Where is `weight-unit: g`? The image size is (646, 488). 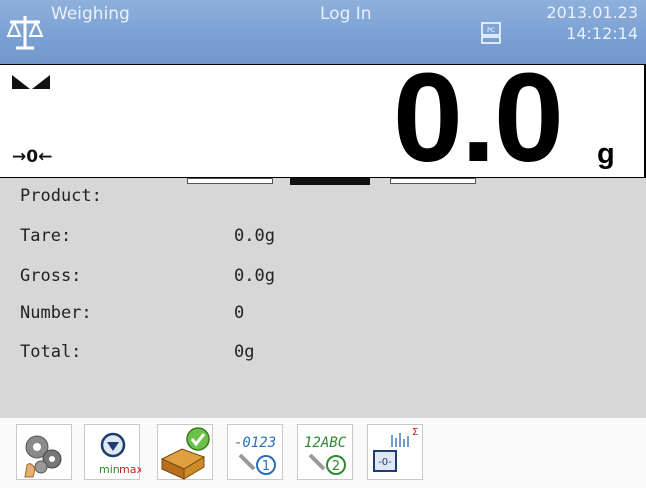
weight-unit: g is located at coordinates (606, 154).